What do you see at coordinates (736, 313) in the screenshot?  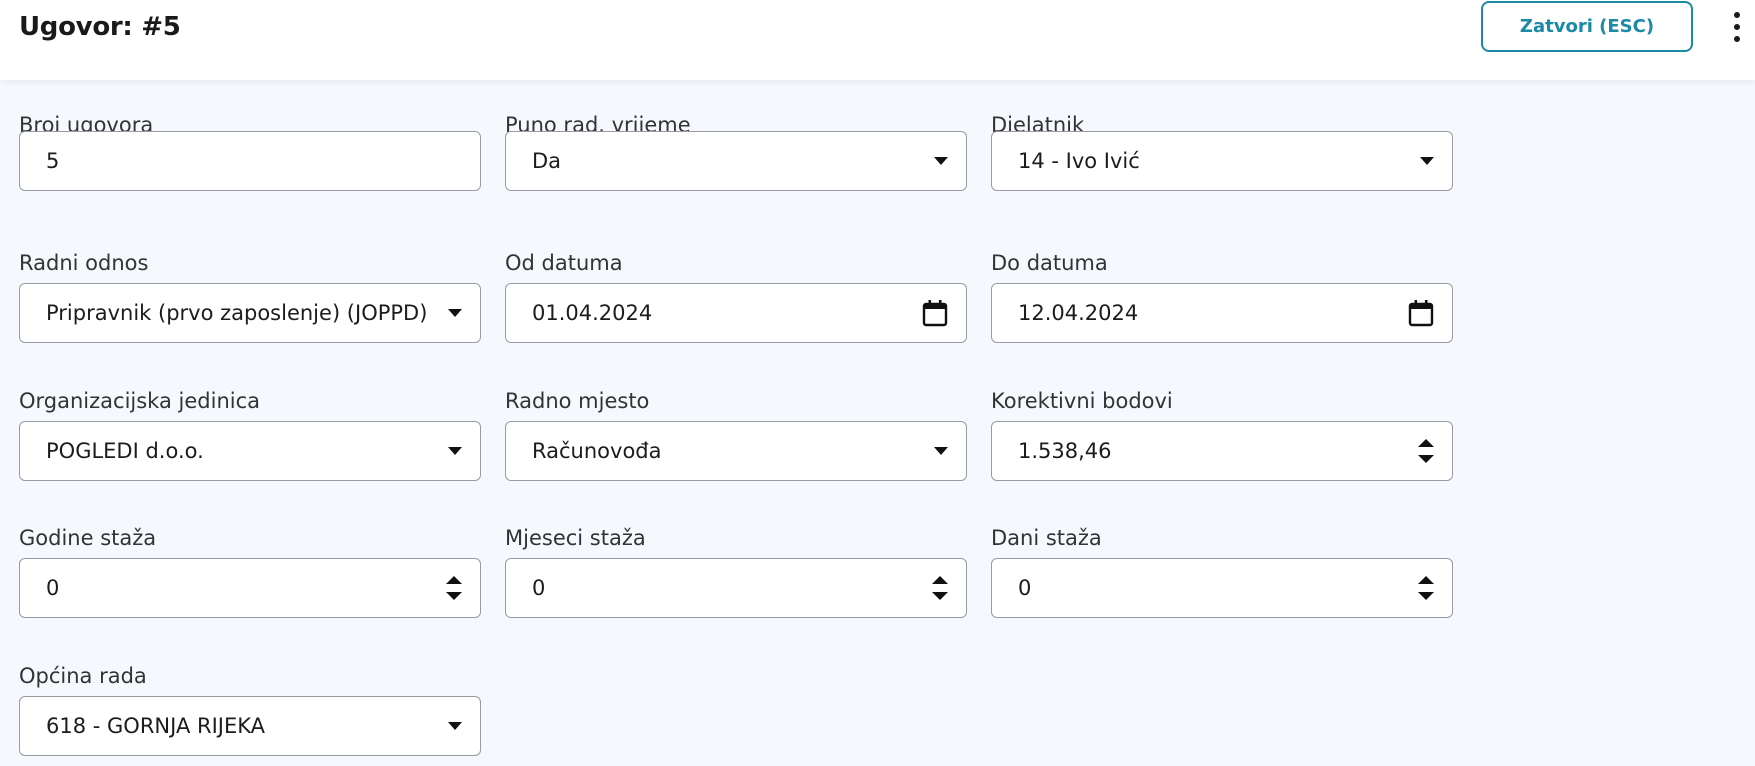 I see `od-datuma-input: 01.04.2024` at bounding box center [736, 313].